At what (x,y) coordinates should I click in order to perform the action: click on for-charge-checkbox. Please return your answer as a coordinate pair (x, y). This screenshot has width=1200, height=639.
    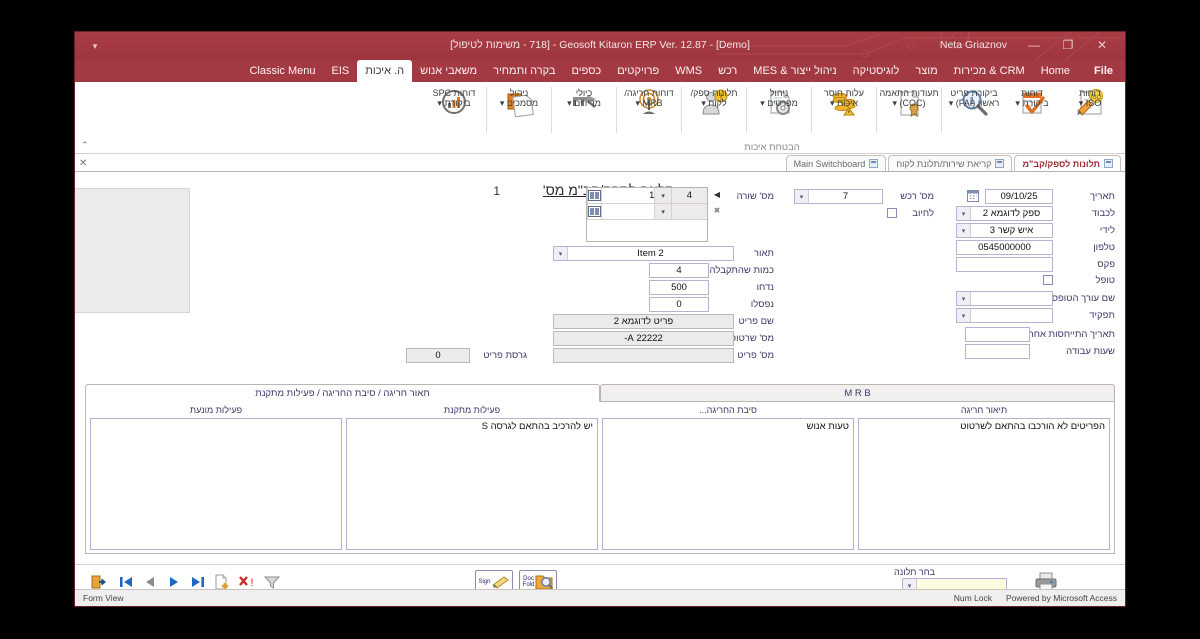
    Looking at the image, I should click on (892, 213).